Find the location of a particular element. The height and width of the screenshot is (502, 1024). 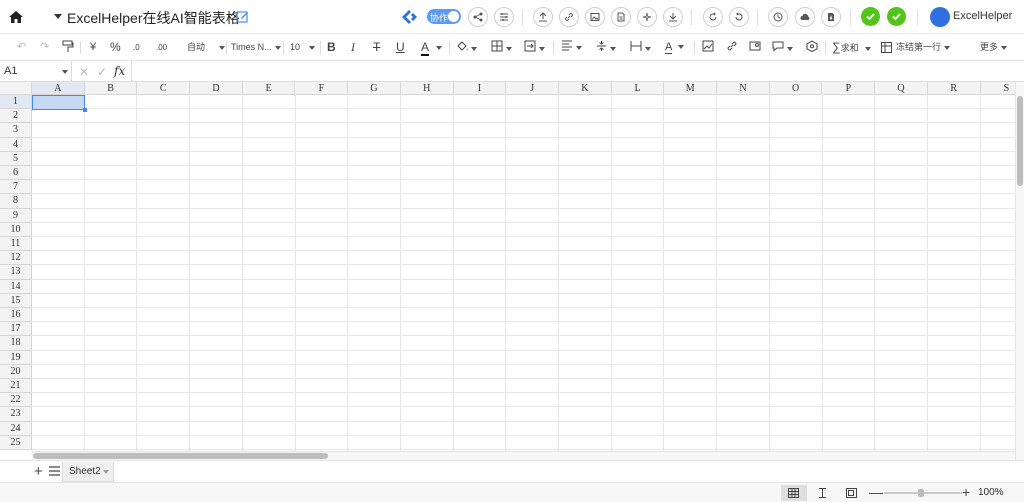

fill-handle is located at coordinates (85, 110).